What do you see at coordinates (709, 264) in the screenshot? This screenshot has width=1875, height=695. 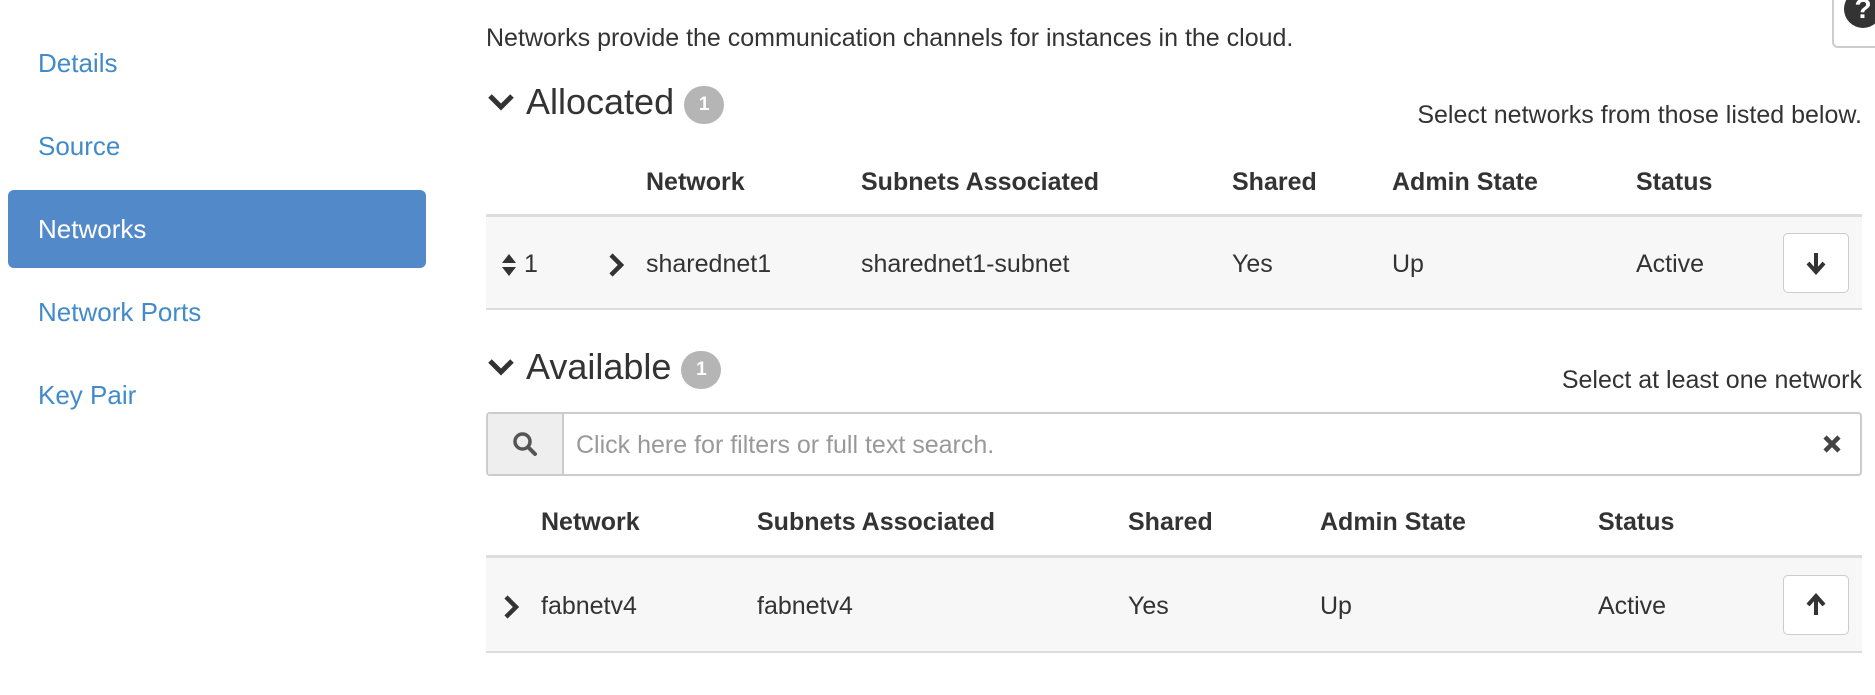 I see `network-name: sharednet1` at bounding box center [709, 264].